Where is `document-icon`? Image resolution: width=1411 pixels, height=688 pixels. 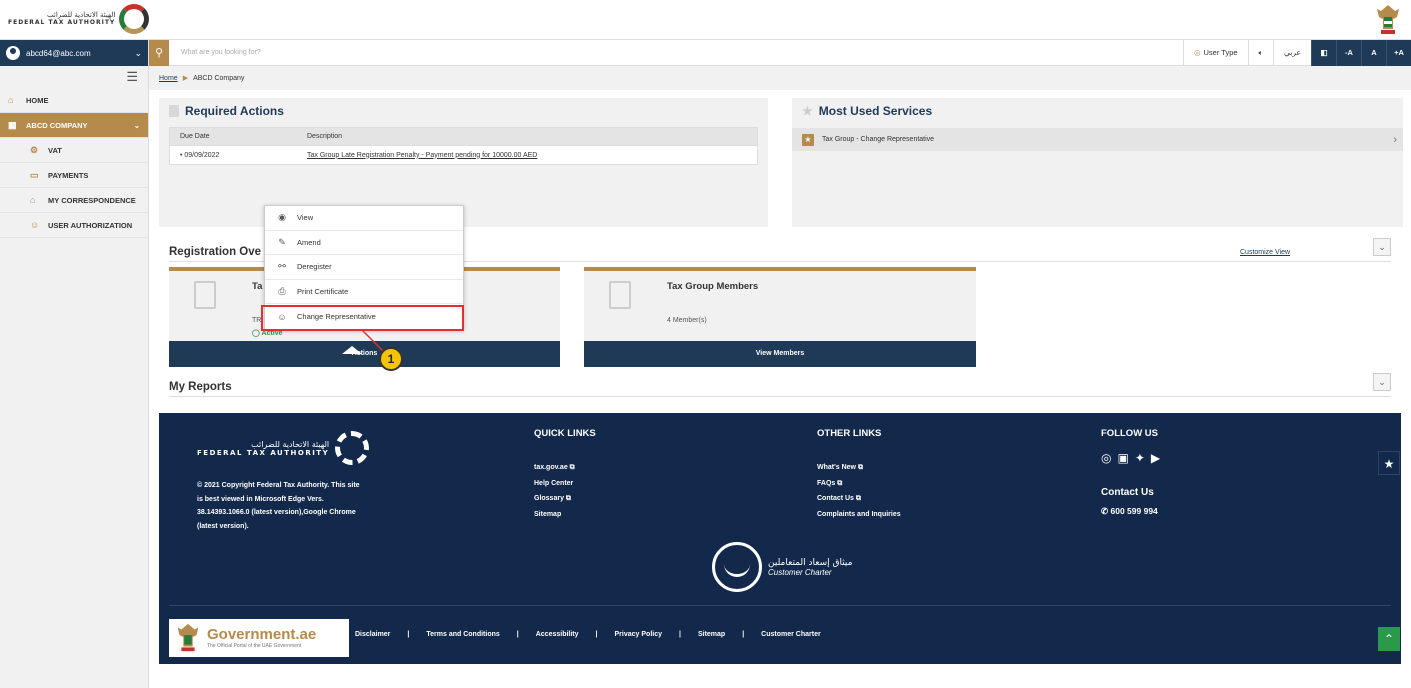 document-icon is located at coordinates (620, 295).